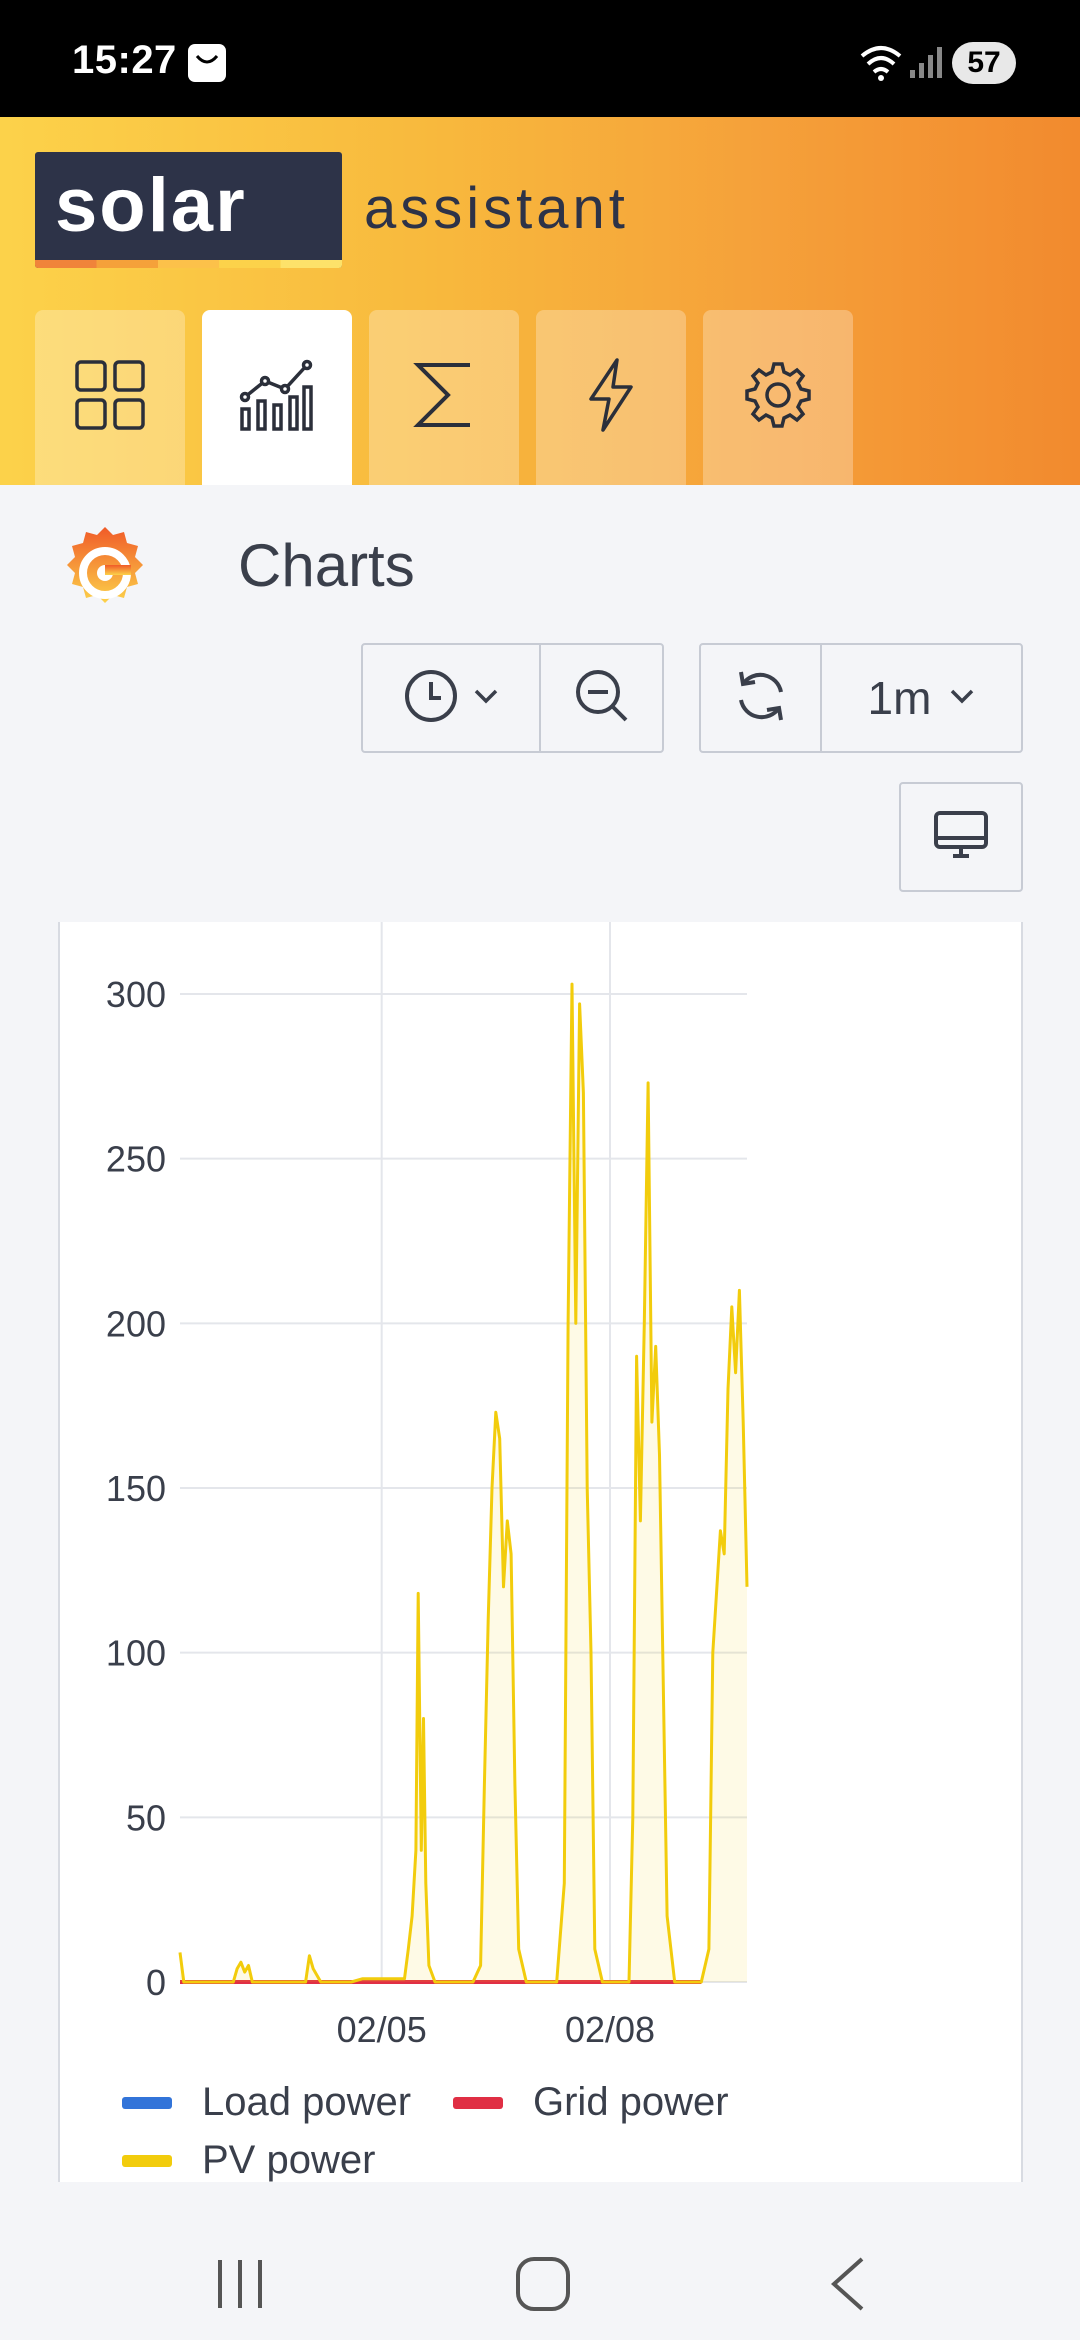 This screenshot has width=1080, height=2340. I want to click on grid-icon, so click(110, 397).